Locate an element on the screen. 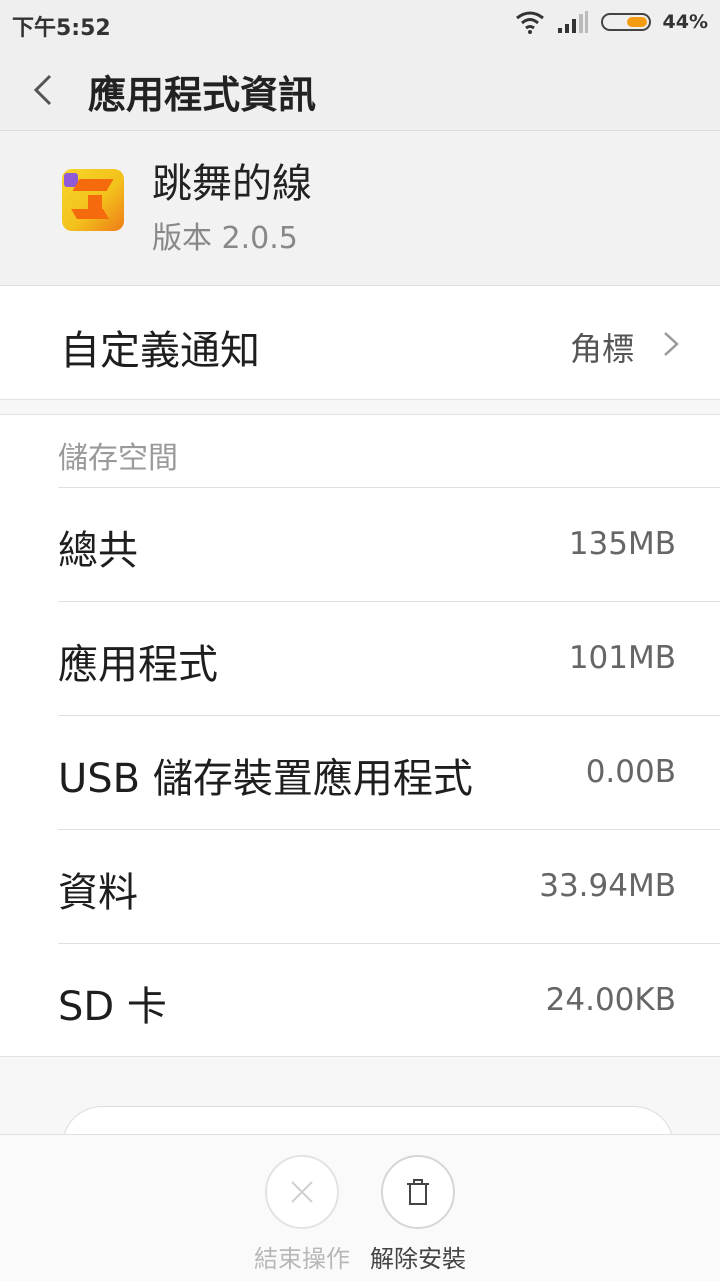 The height and width of the screenshot is (1281, 720). storage-row-usb: USB 儲存裝置應用程式 0.00B is located at coordinates (389, 772).